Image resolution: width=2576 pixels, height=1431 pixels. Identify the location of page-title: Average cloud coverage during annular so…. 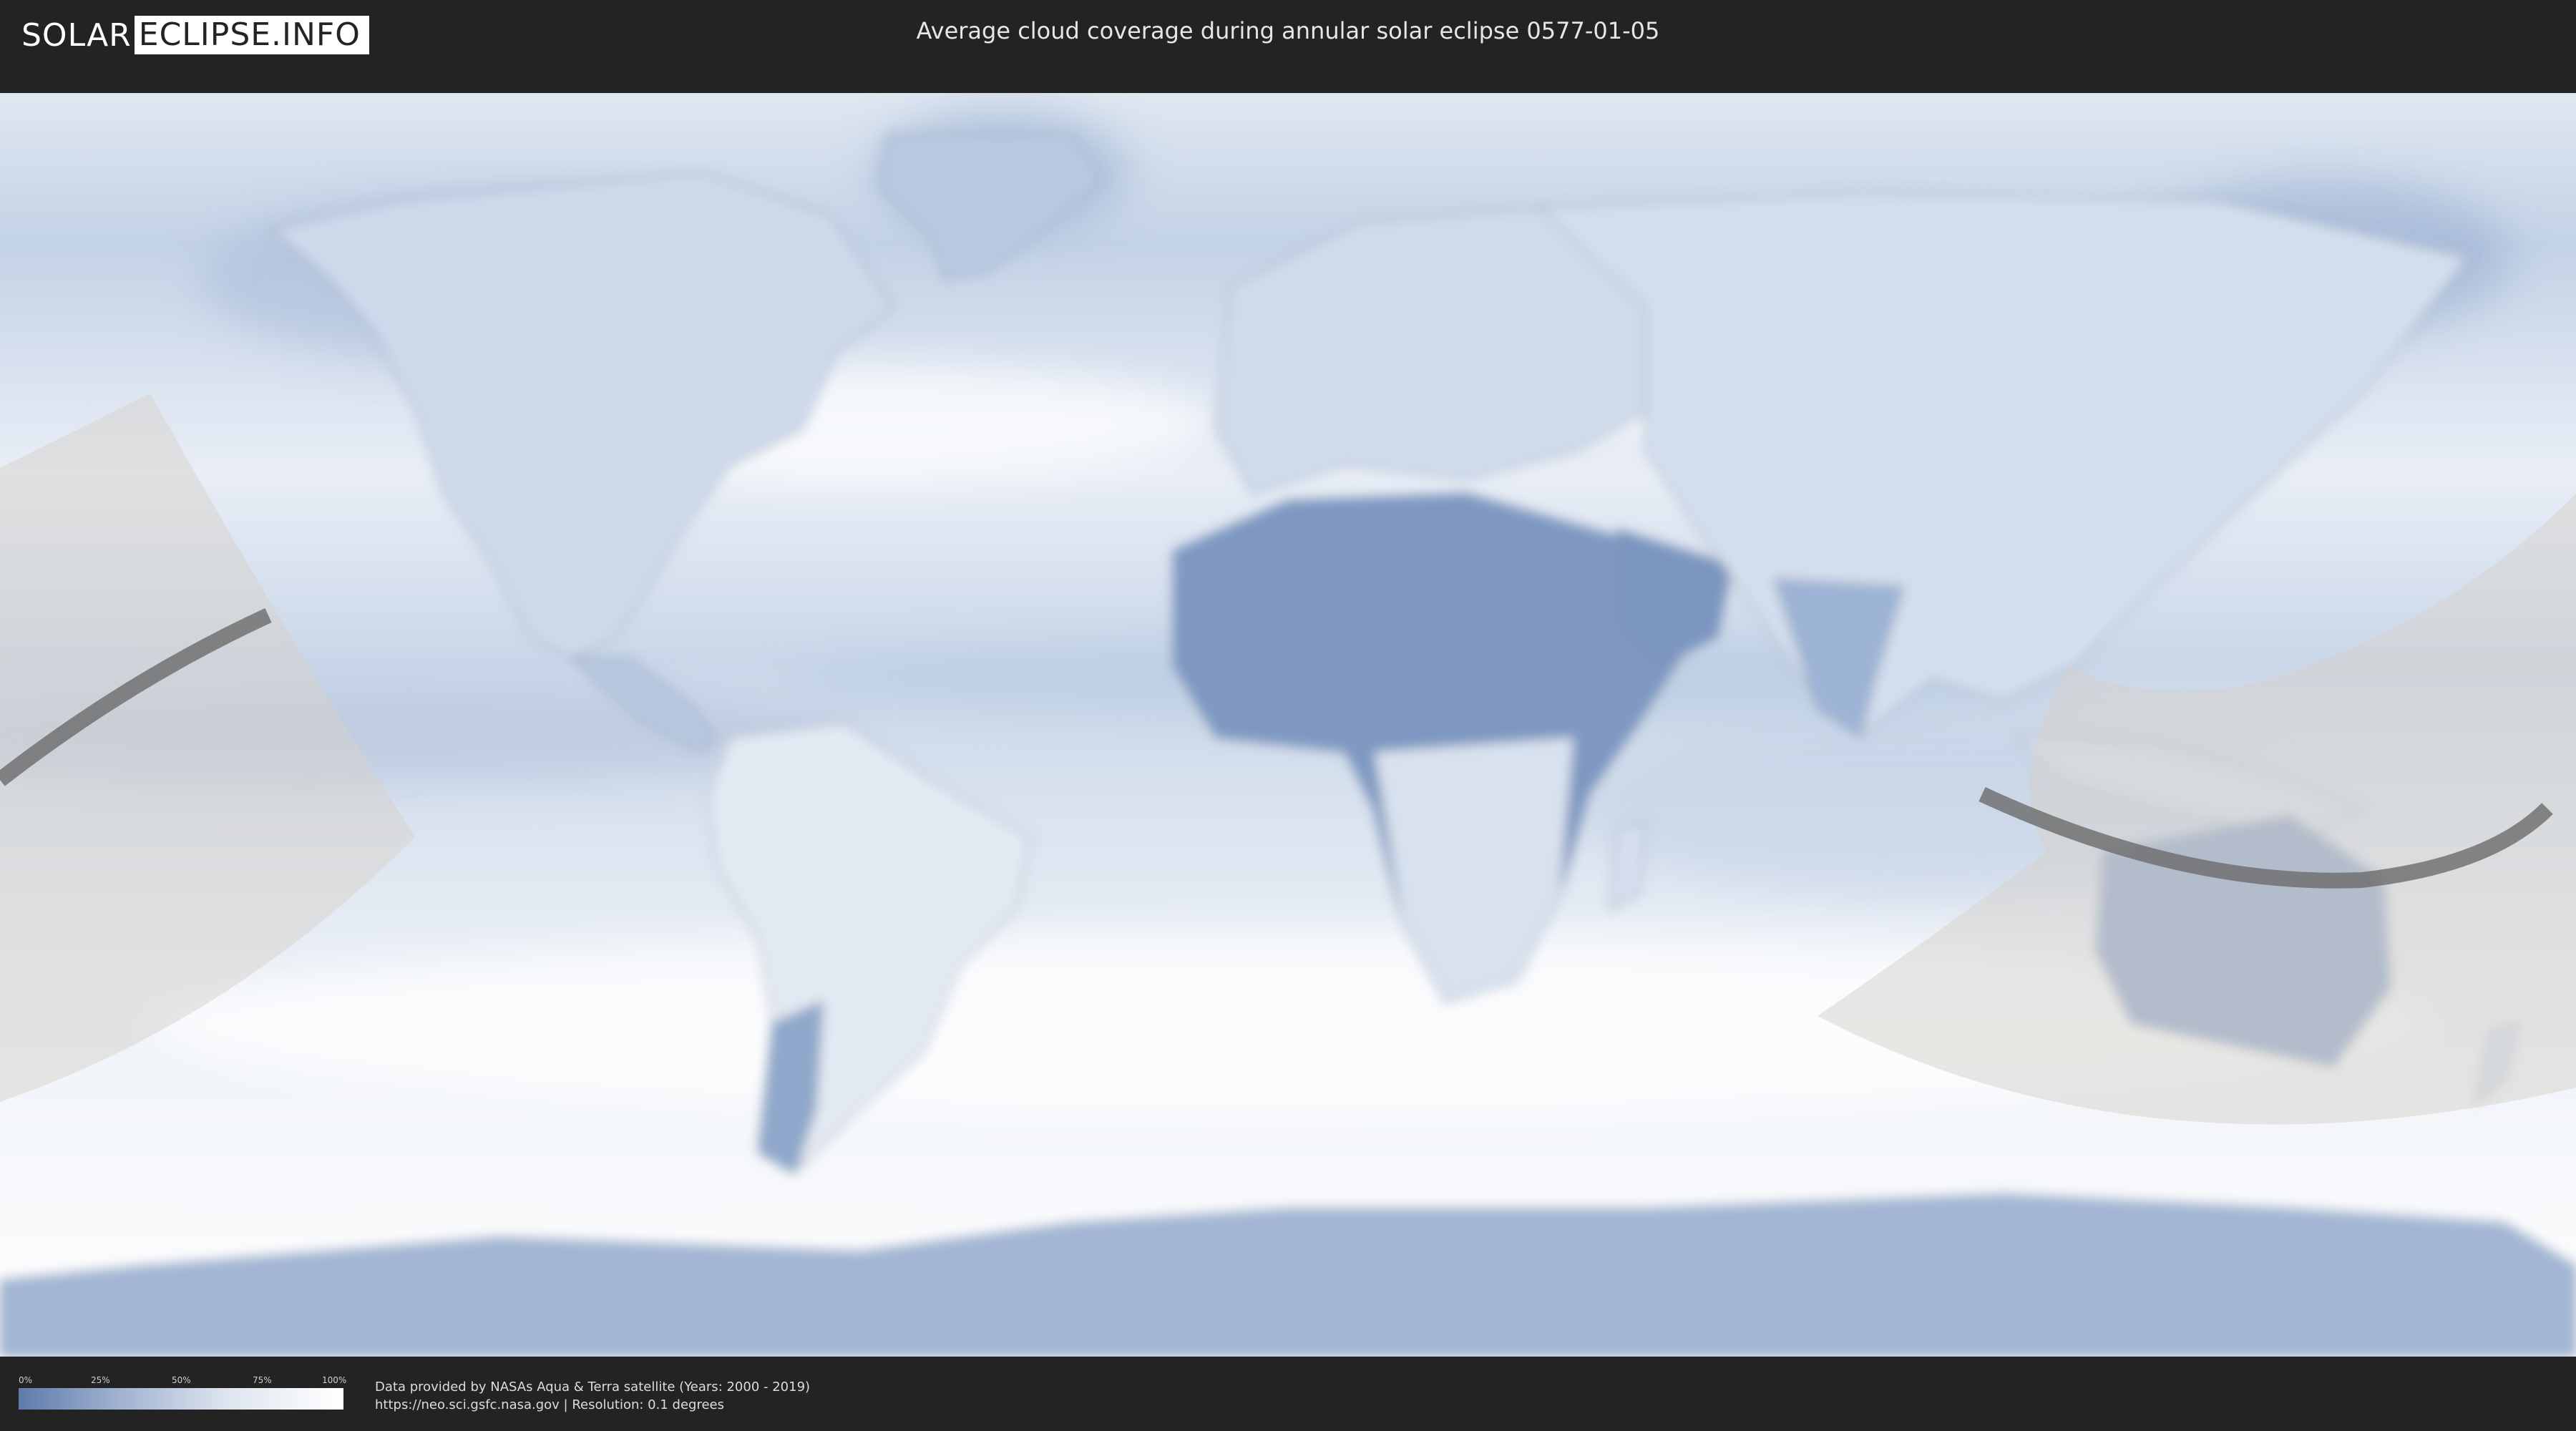
(1288, 31).